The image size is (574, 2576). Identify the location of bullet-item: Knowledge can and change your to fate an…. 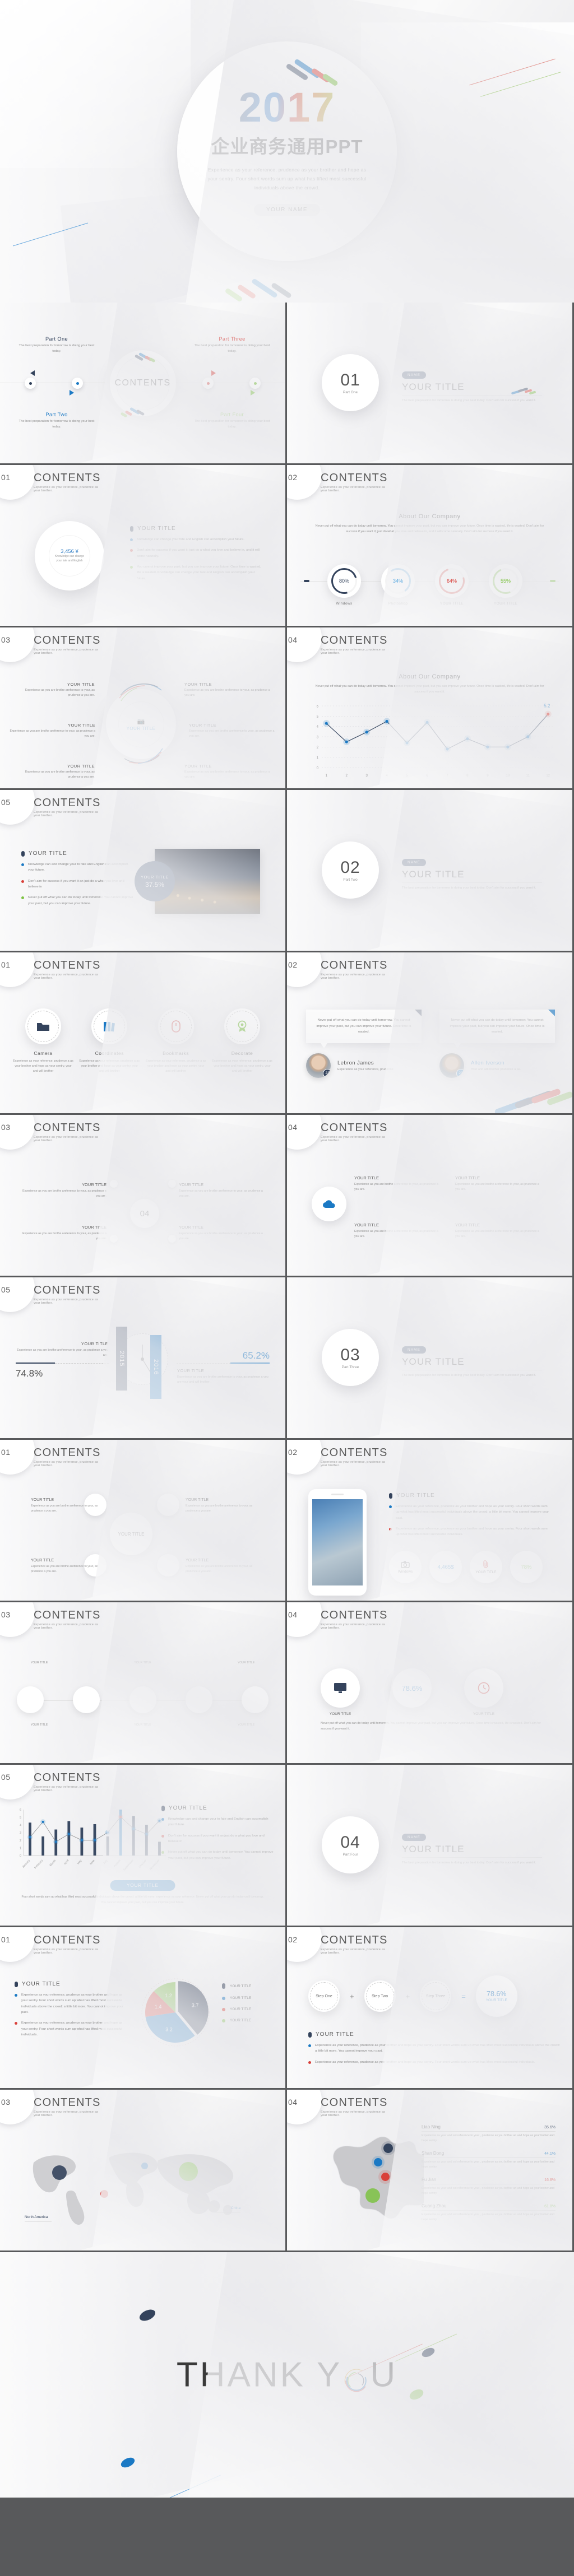
(217, 1822).